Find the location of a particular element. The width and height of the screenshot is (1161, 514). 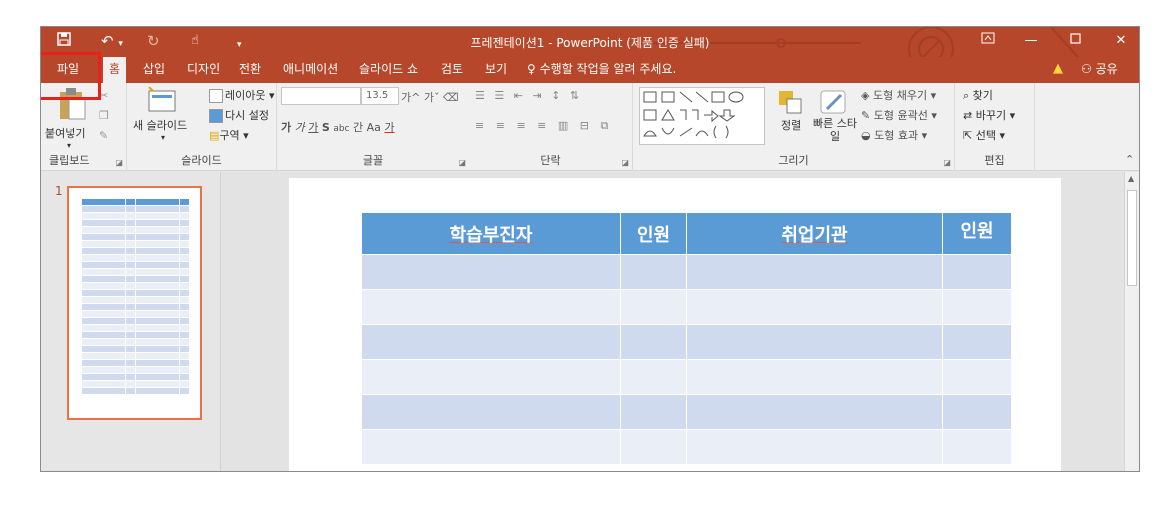

char-spacing-button: 간 is located at coordinates (358, 127).